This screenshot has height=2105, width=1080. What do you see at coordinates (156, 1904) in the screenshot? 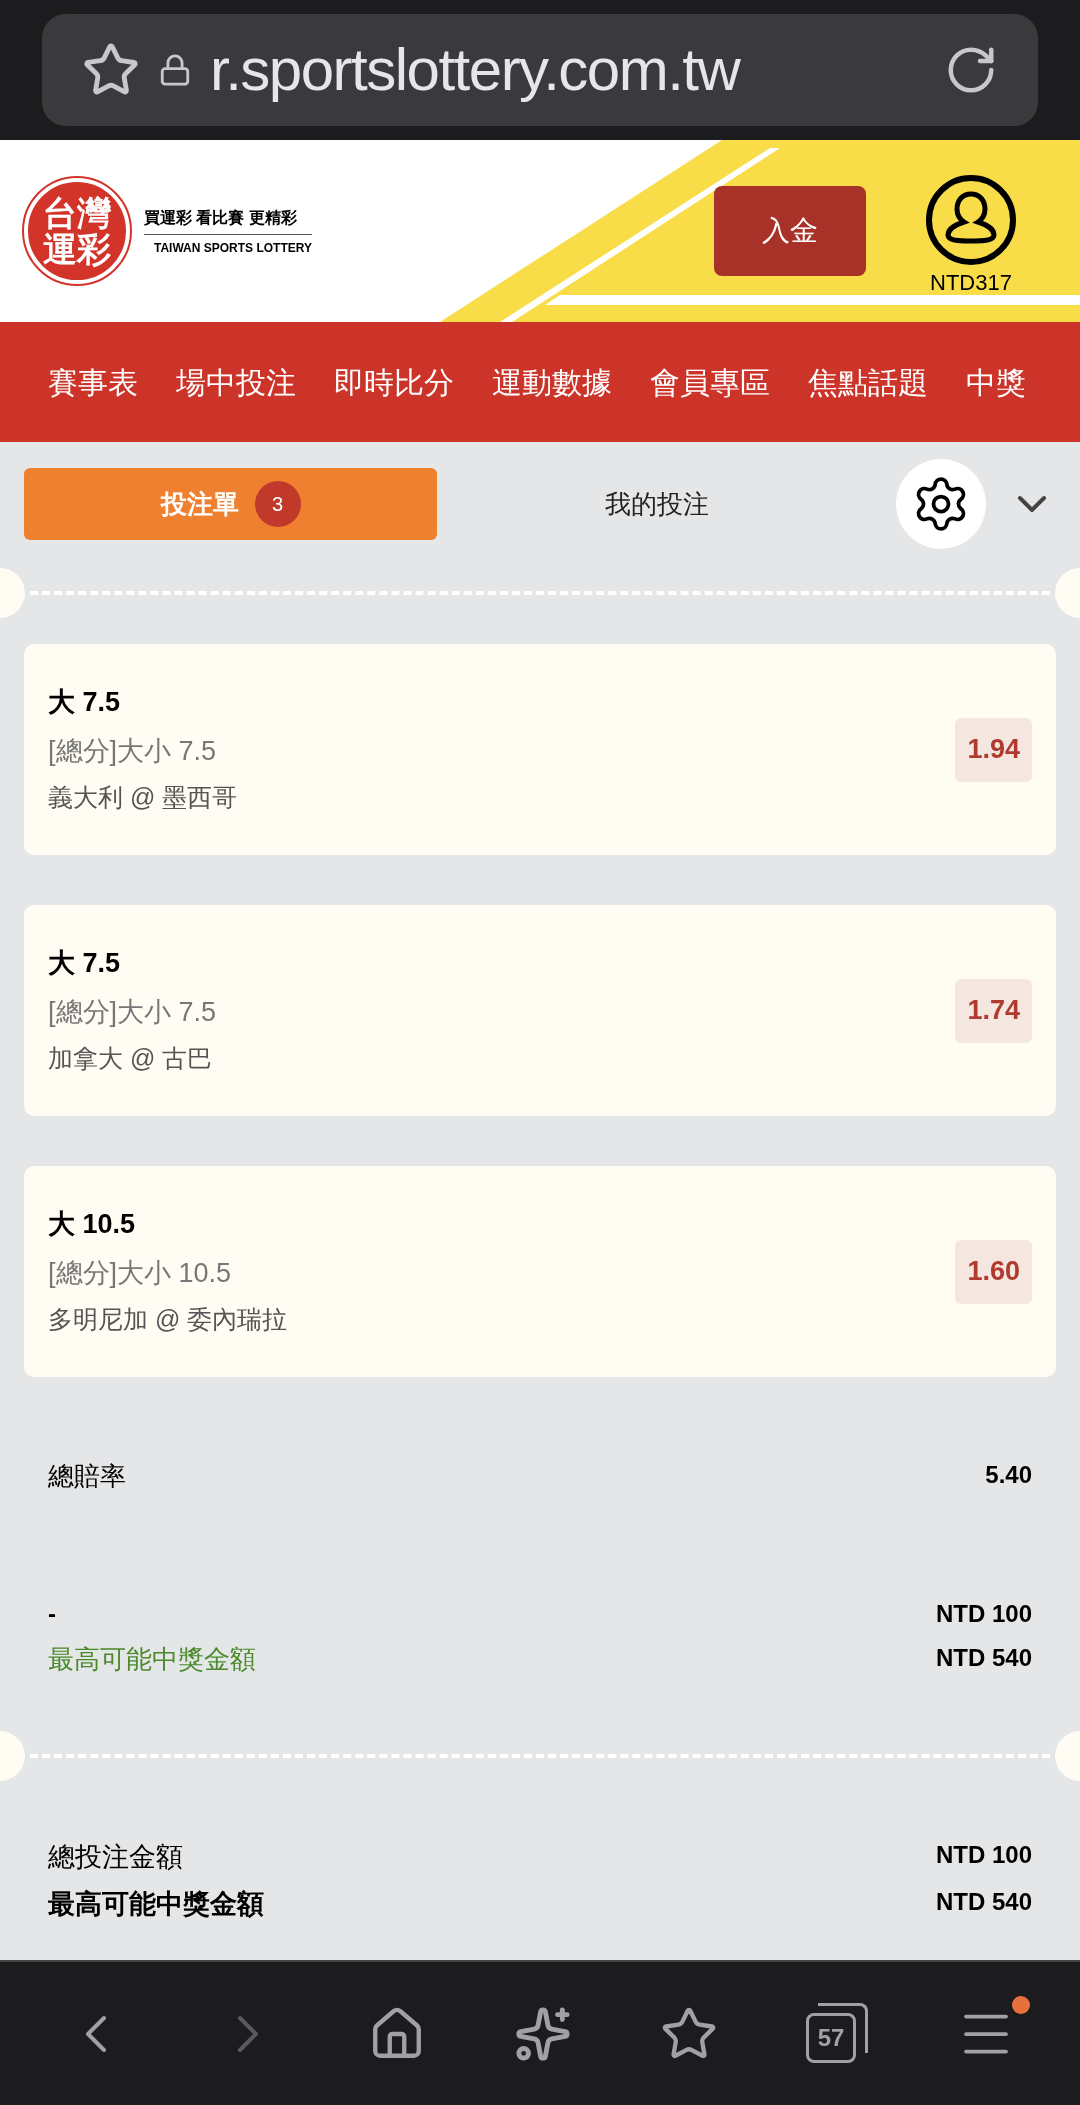
I see `summary-label: 最高可能中獎金額` at bounding box center [156, 1904].